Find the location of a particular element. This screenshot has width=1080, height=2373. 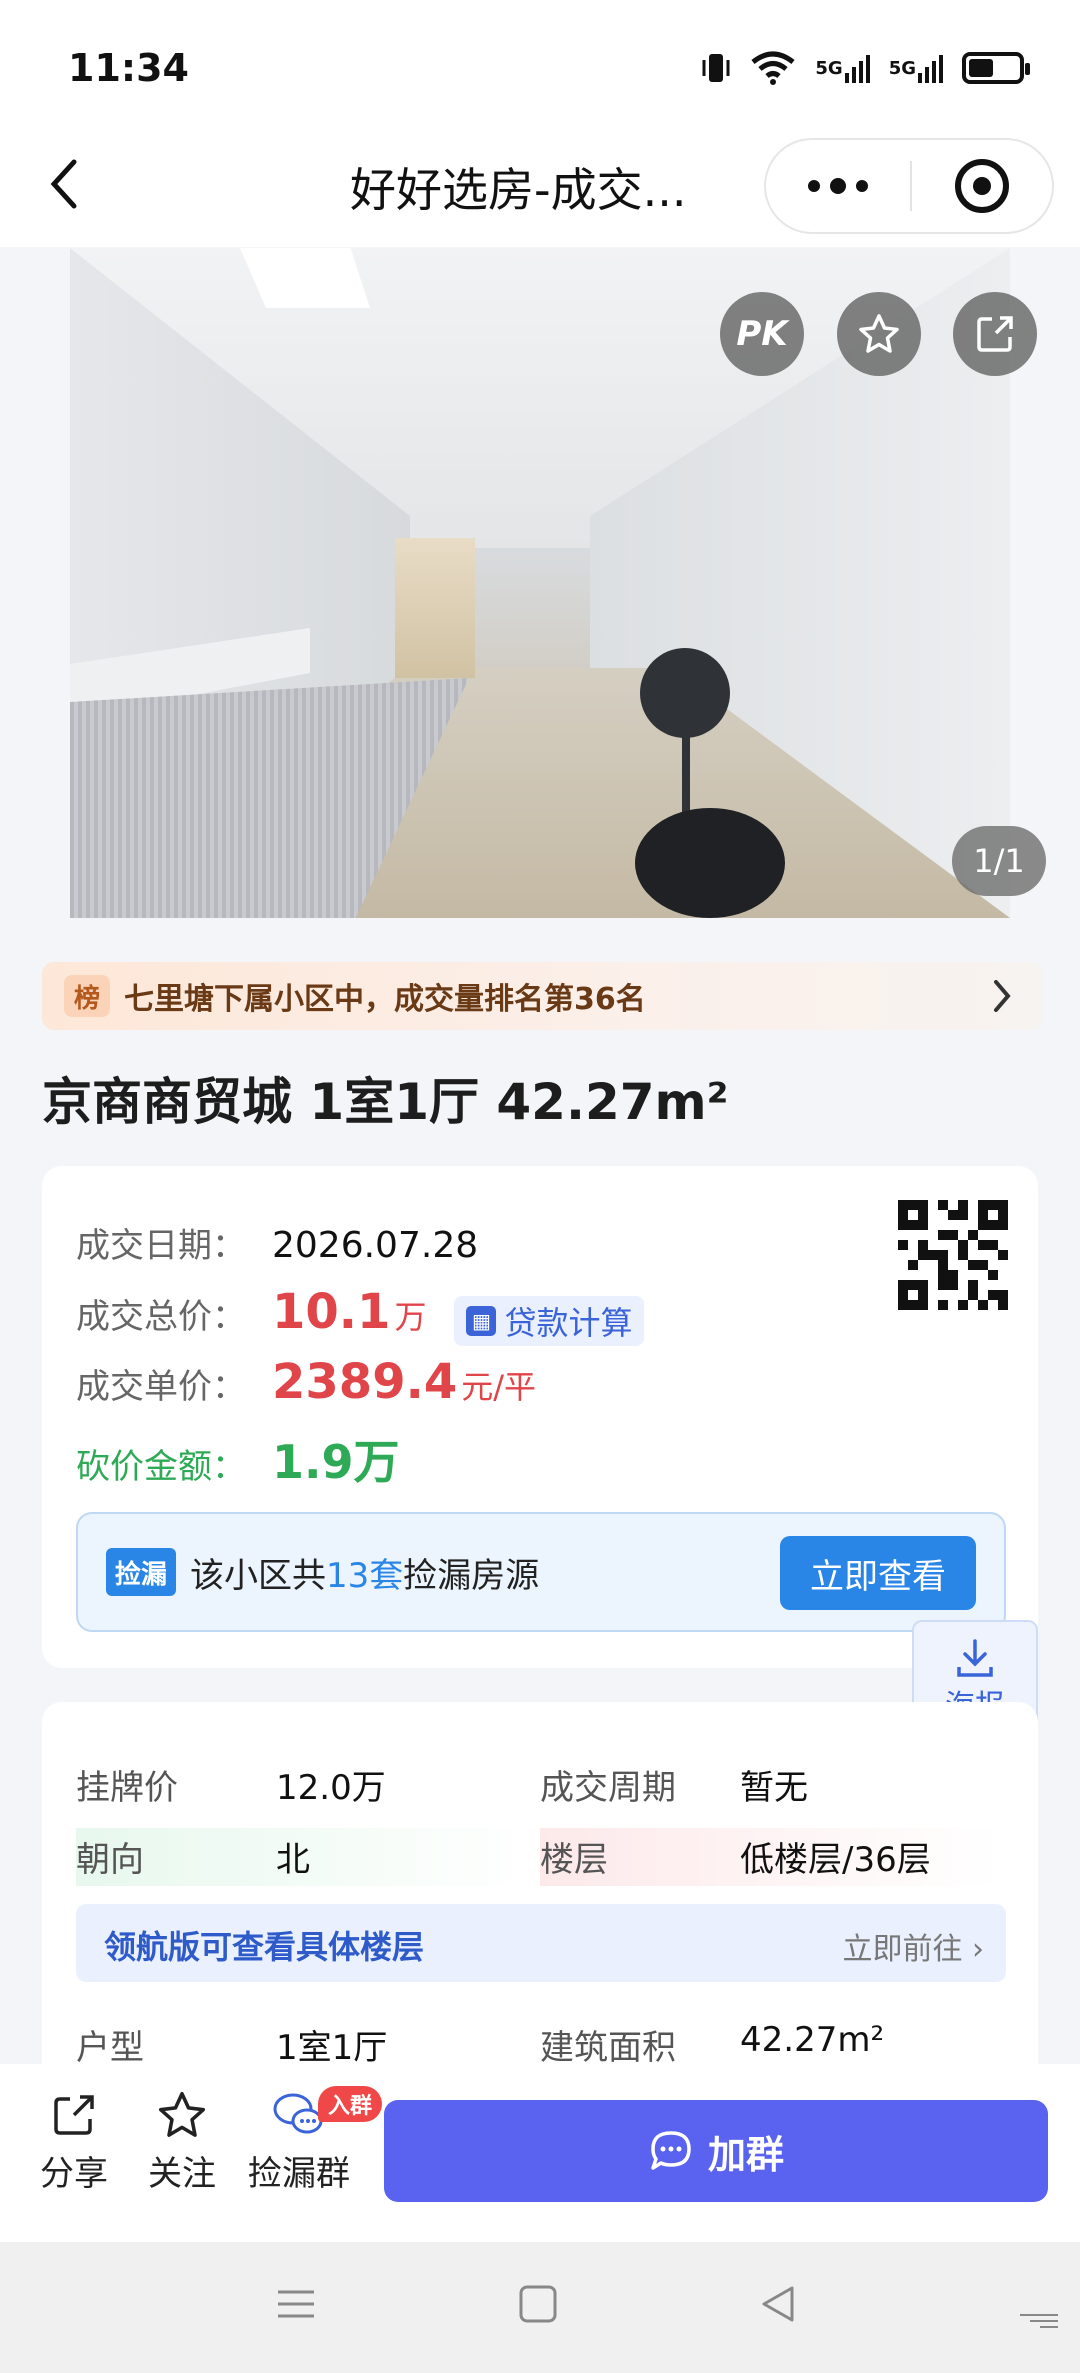

gesture-handle-icon is located at coordinates (1039, 2321).